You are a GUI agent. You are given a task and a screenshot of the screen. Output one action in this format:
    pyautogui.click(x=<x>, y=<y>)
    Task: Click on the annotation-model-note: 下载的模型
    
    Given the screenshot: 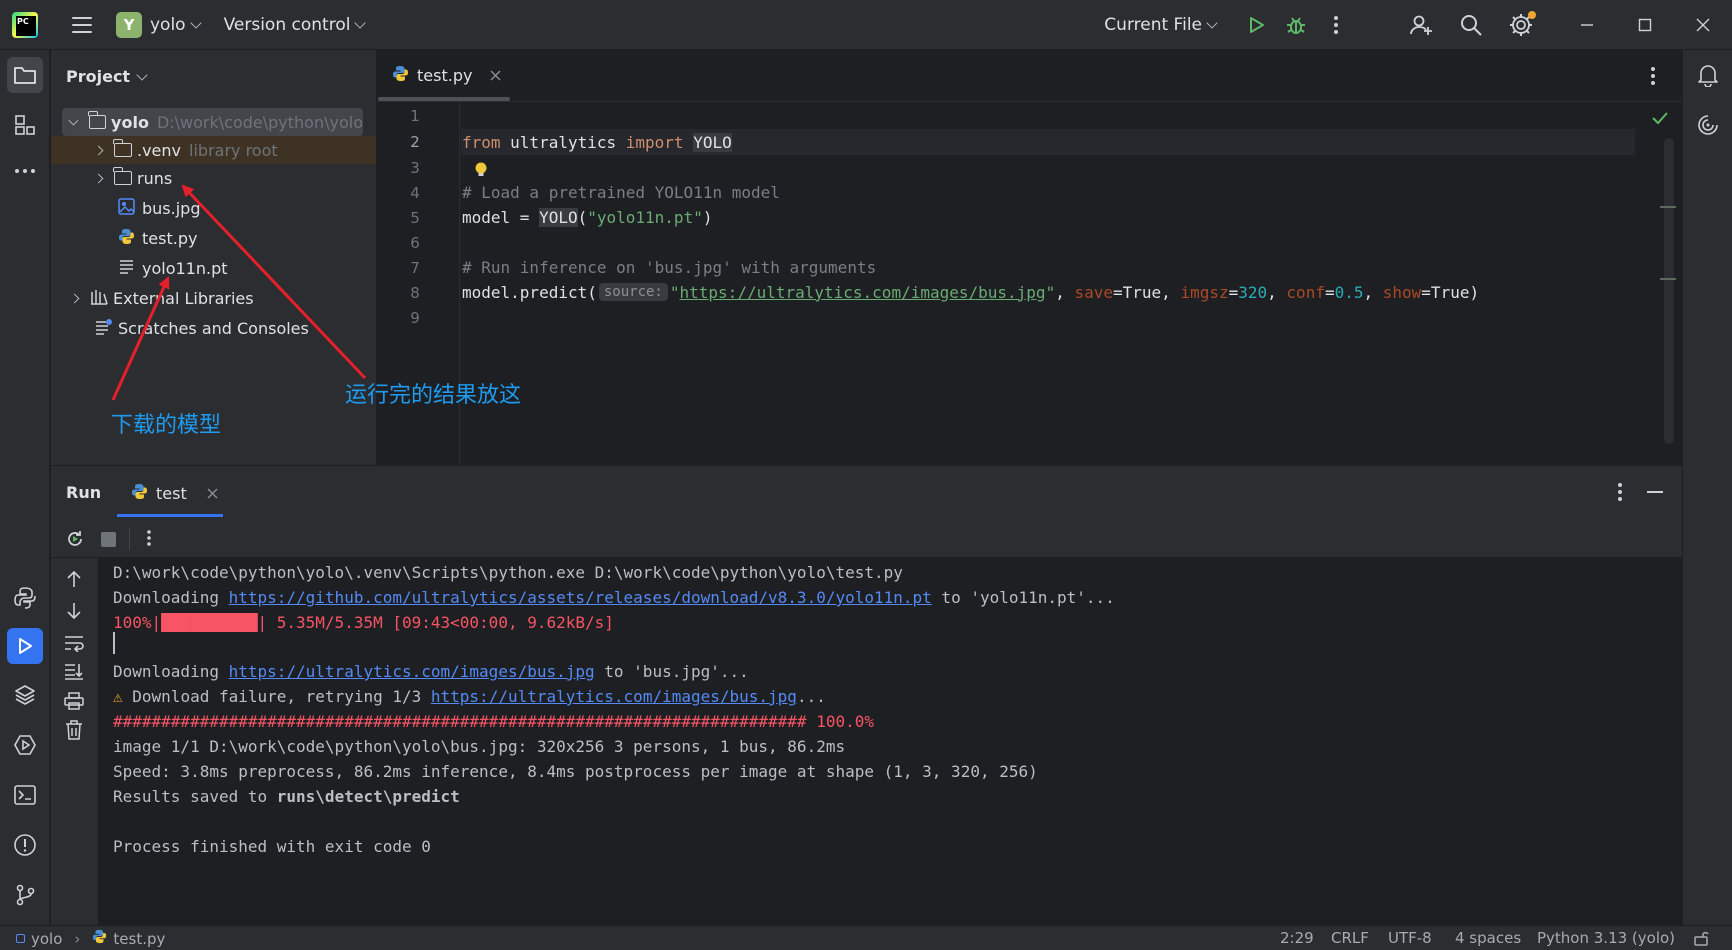 What is the action you would take?
    pyautogui.click(x=166, y=425)
    